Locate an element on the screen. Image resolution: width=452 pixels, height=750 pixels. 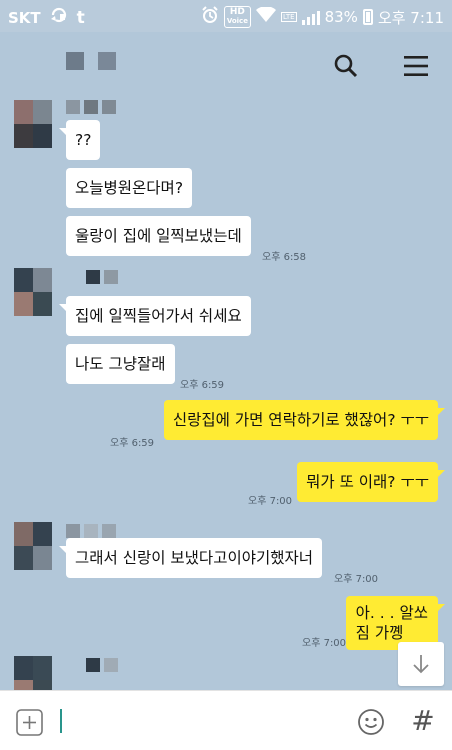
message-text: ?? is located at coordinates (83, 140).